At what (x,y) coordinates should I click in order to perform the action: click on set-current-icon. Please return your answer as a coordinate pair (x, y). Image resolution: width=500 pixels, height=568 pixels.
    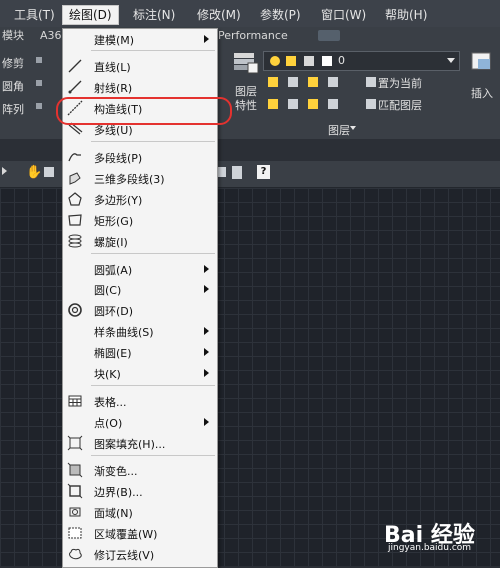
    Looking at the image, I should click on (371, 82).